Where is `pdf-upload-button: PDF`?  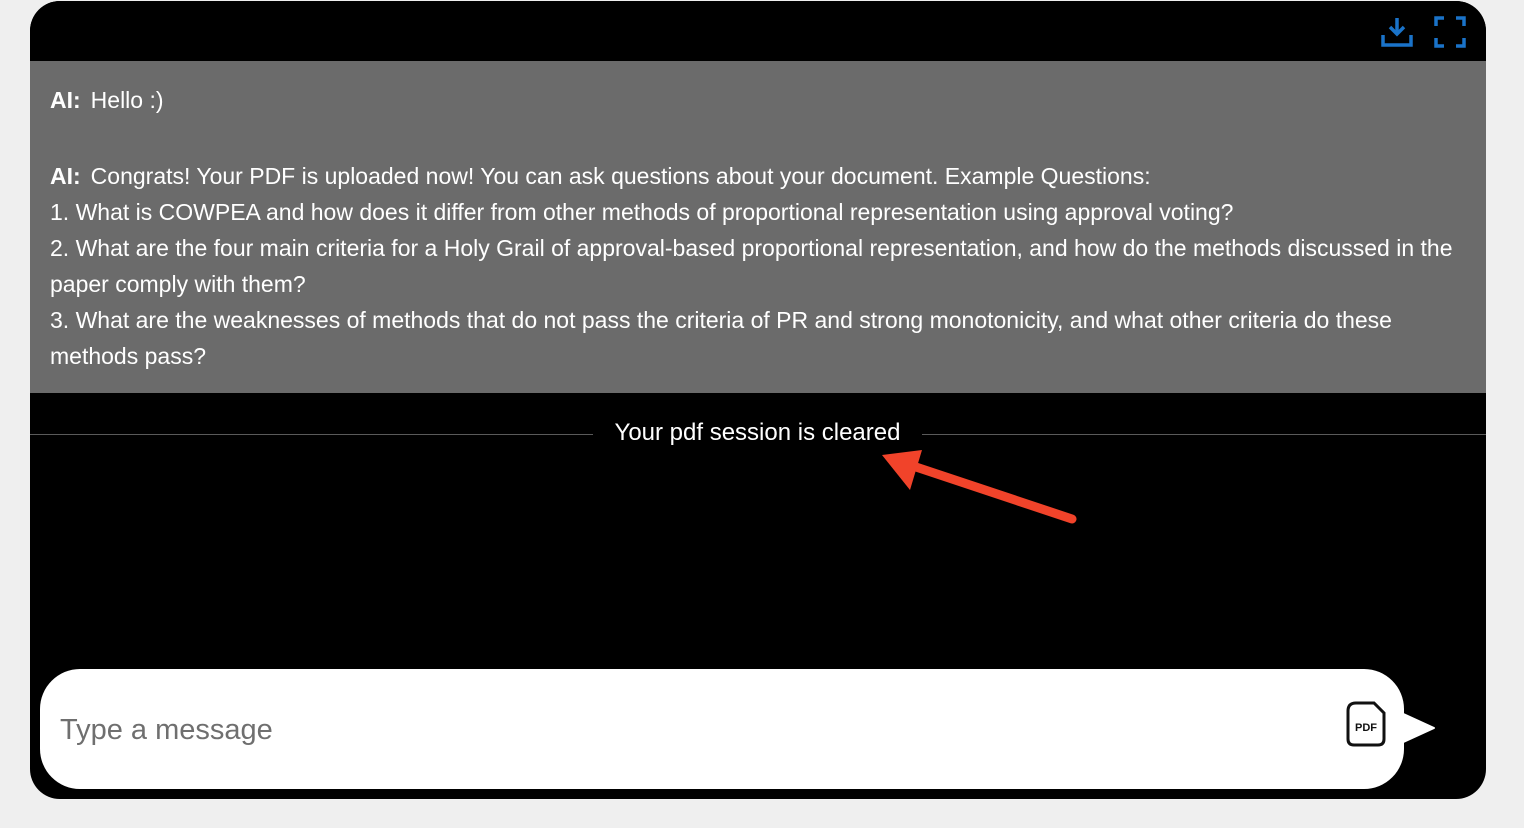 pdf-upload-button: PDF is located at coordinates (1366, 724).